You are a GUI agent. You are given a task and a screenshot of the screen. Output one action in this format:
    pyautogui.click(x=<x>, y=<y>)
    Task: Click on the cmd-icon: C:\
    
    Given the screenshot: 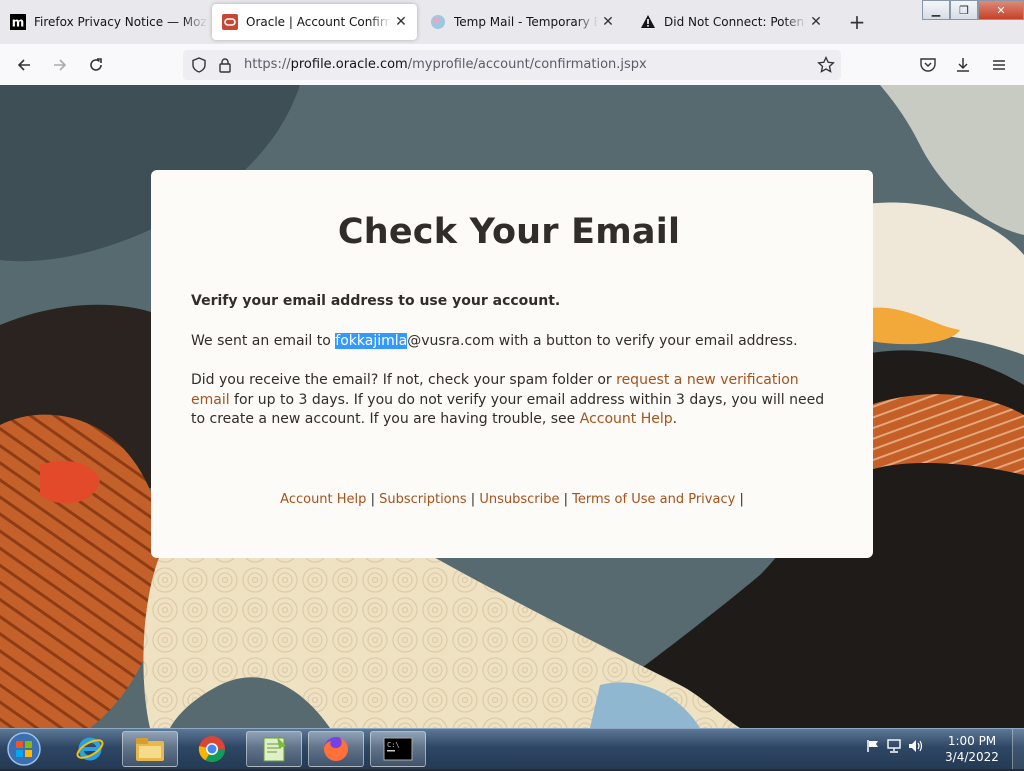 What is the action you would take?
    pyautogui.click(x=398, y=749)
    